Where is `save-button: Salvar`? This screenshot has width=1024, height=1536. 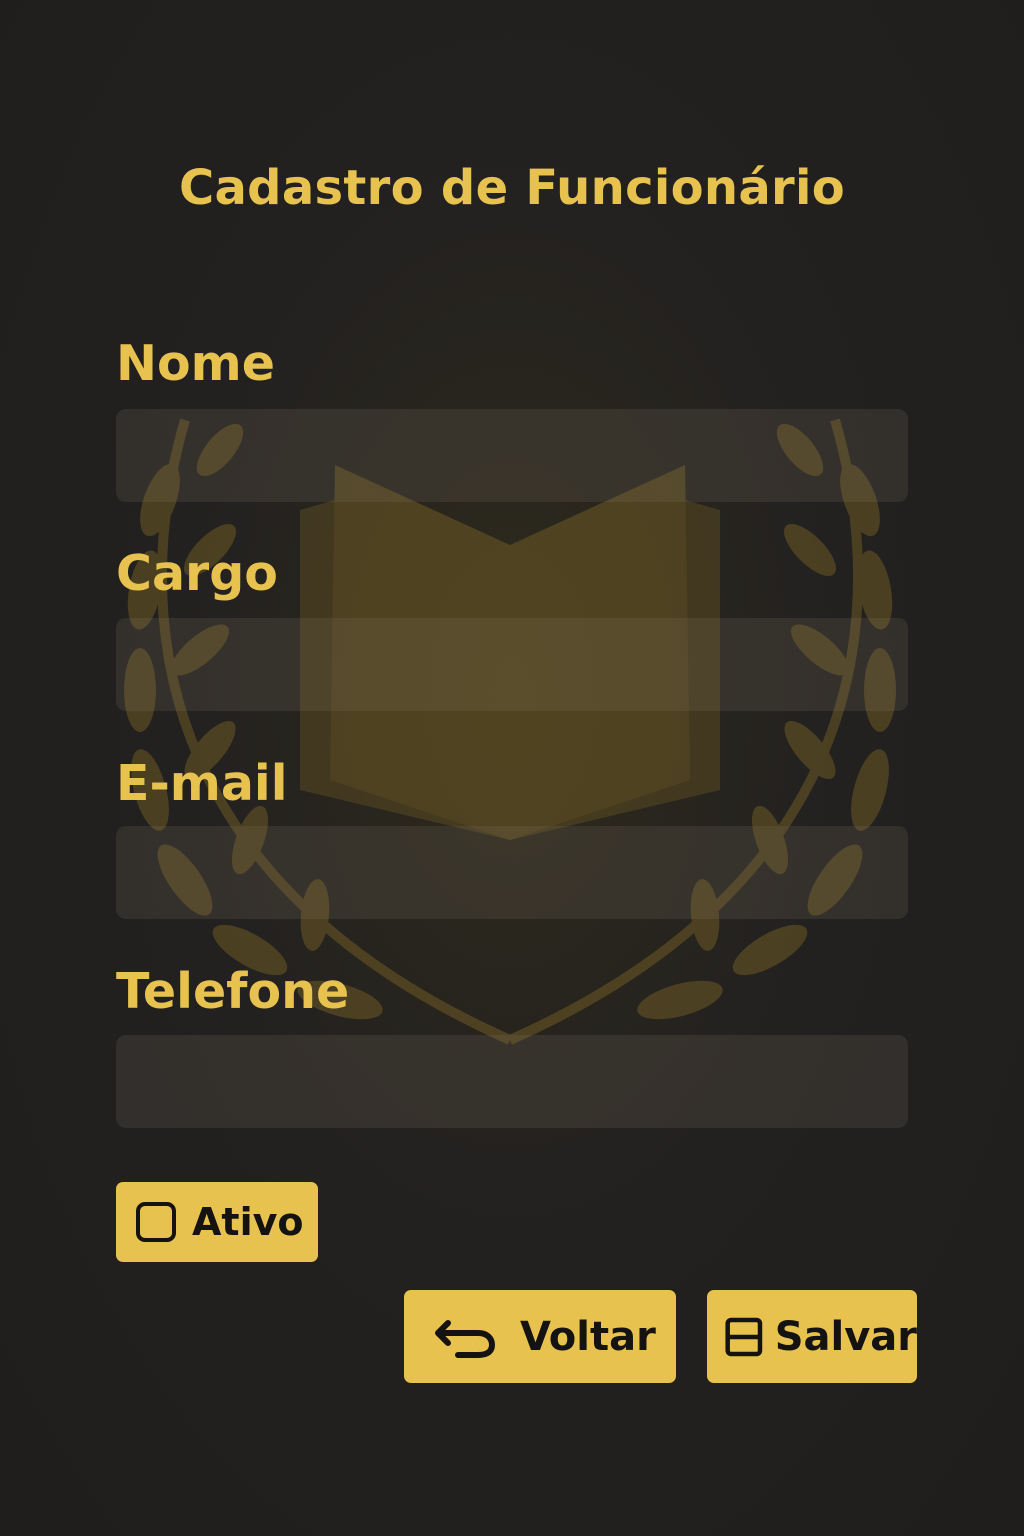 save-button: Salvar is located at coordinates (812, 1336).